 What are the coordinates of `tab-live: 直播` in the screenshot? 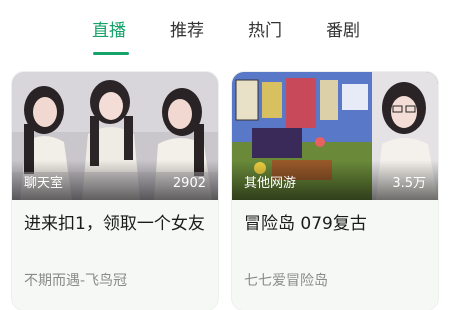 It's located at (109, 31).